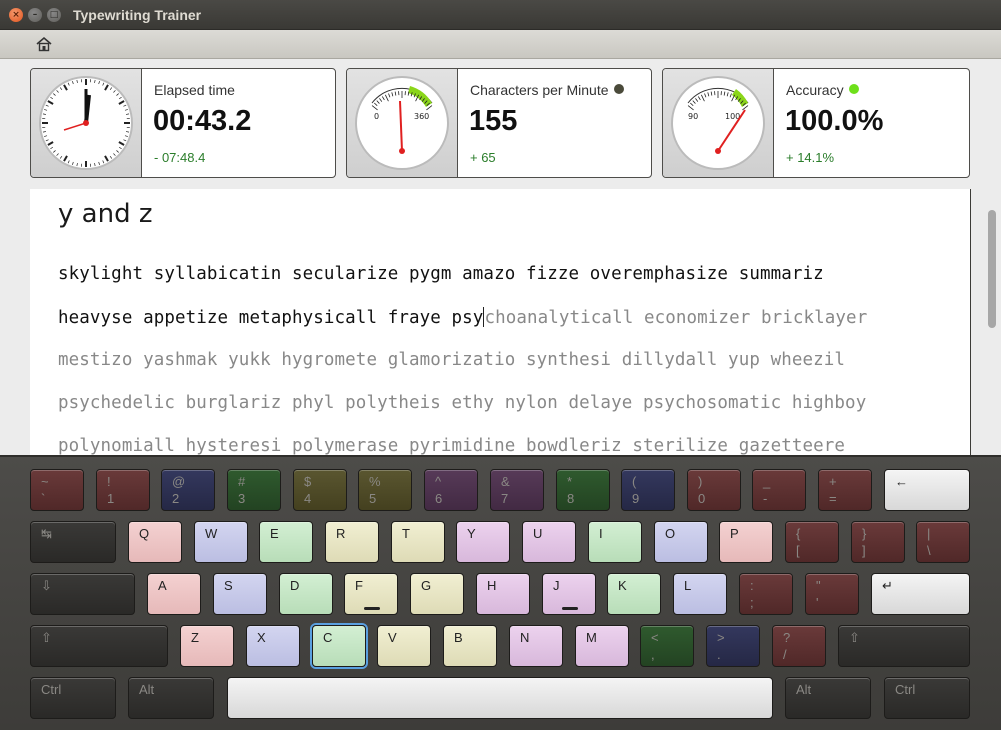 This screenshot has width=1001, height=730. What do you see at coordinates (371, 594) in the screenshot?
I see `key-f: F` at bounding box center [371, 594].